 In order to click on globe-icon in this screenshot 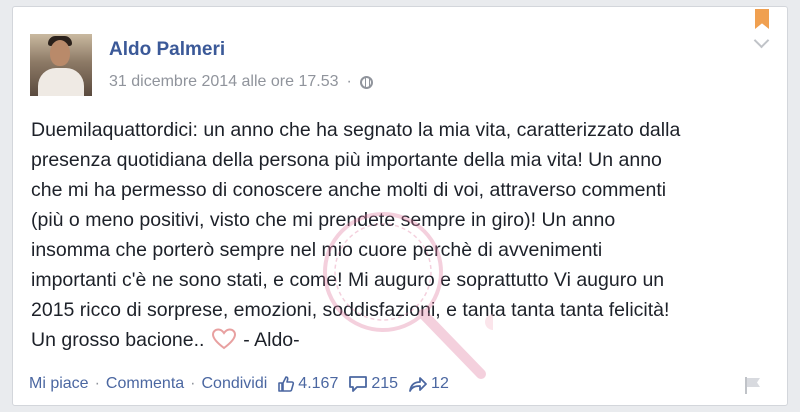, I will do `click(366, 82)`.